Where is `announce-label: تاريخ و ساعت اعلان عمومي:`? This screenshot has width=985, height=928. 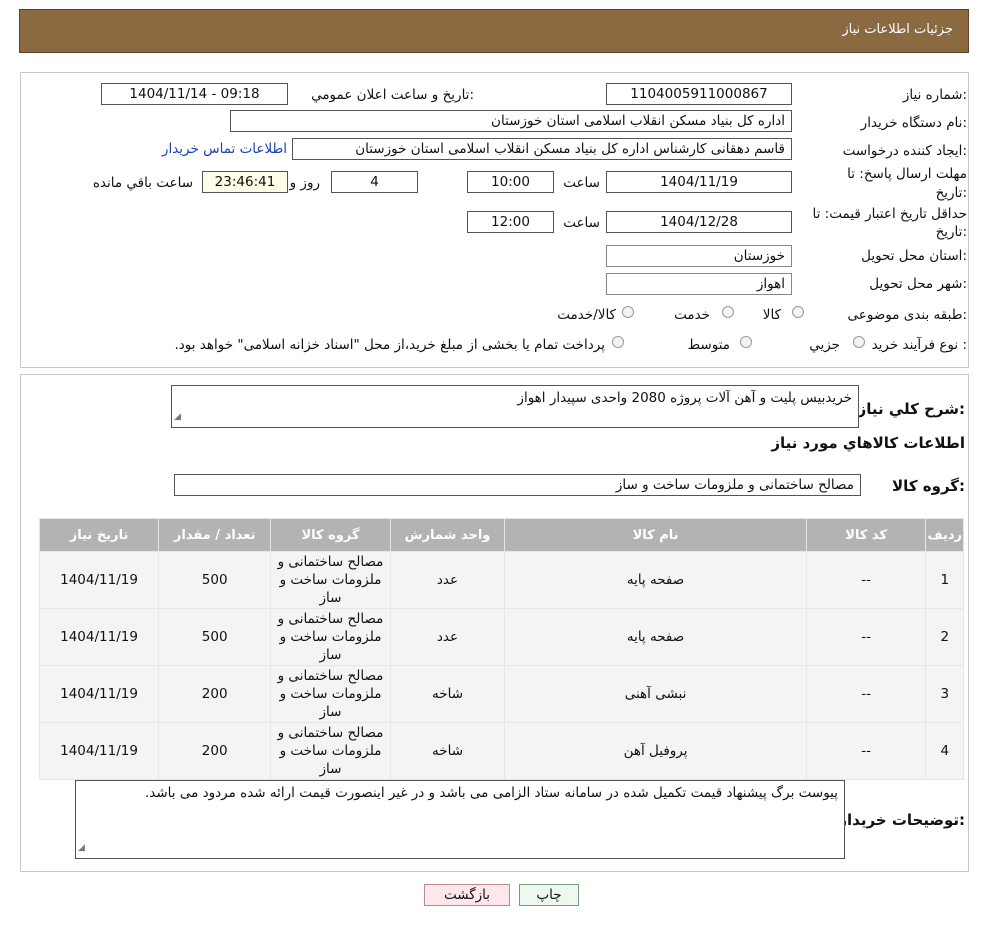 announce-label: تاريخ و ساعت اعلان عمومي: is located at coordinates (392, 95).